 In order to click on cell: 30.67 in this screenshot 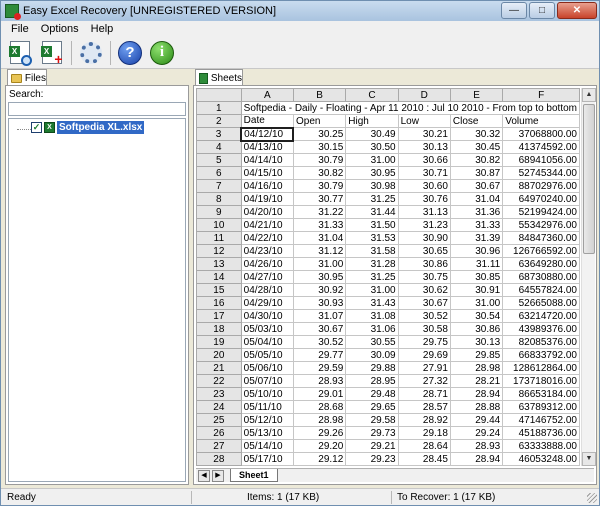, I will do `click(476, 186)`.